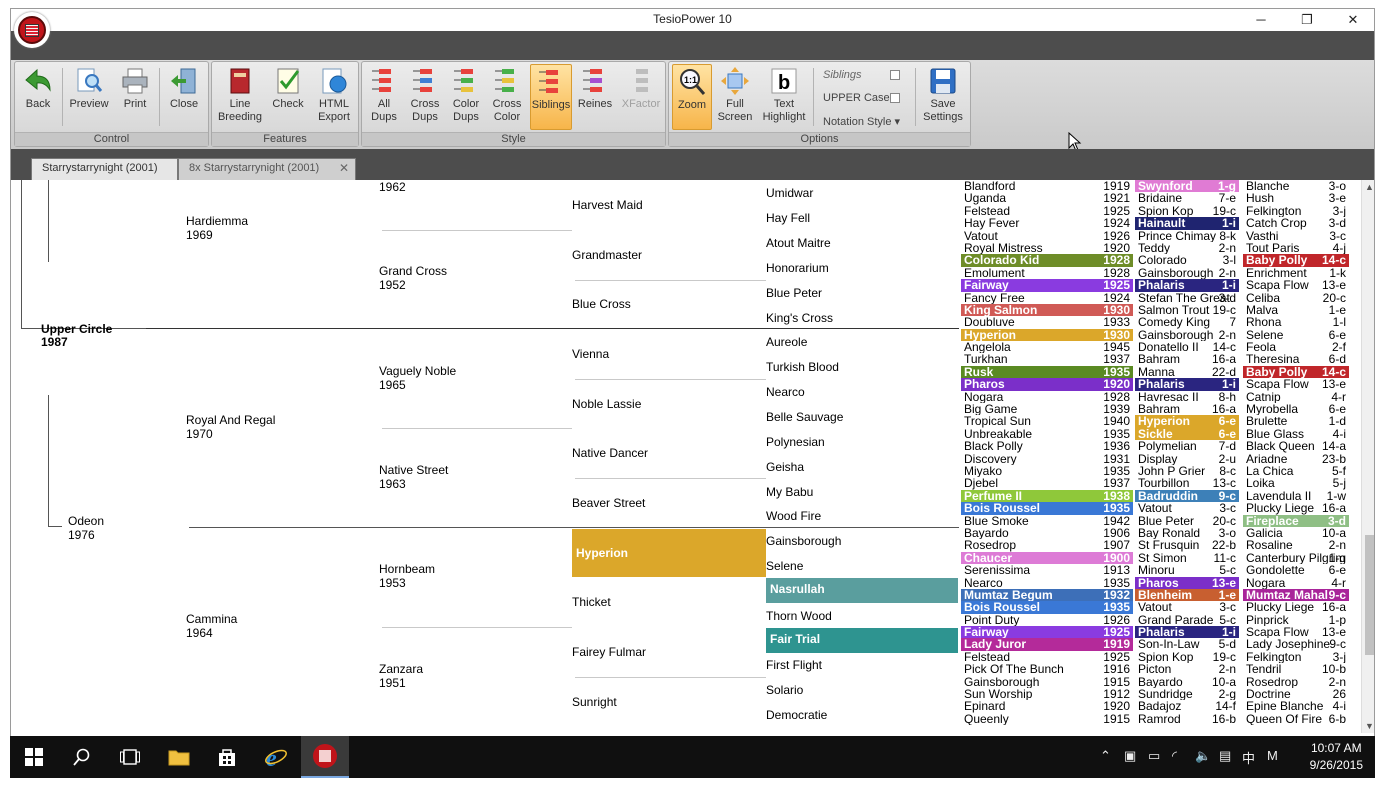  I want to click on pedigree-horse-g5: Native Dancer, so click(610, 453).